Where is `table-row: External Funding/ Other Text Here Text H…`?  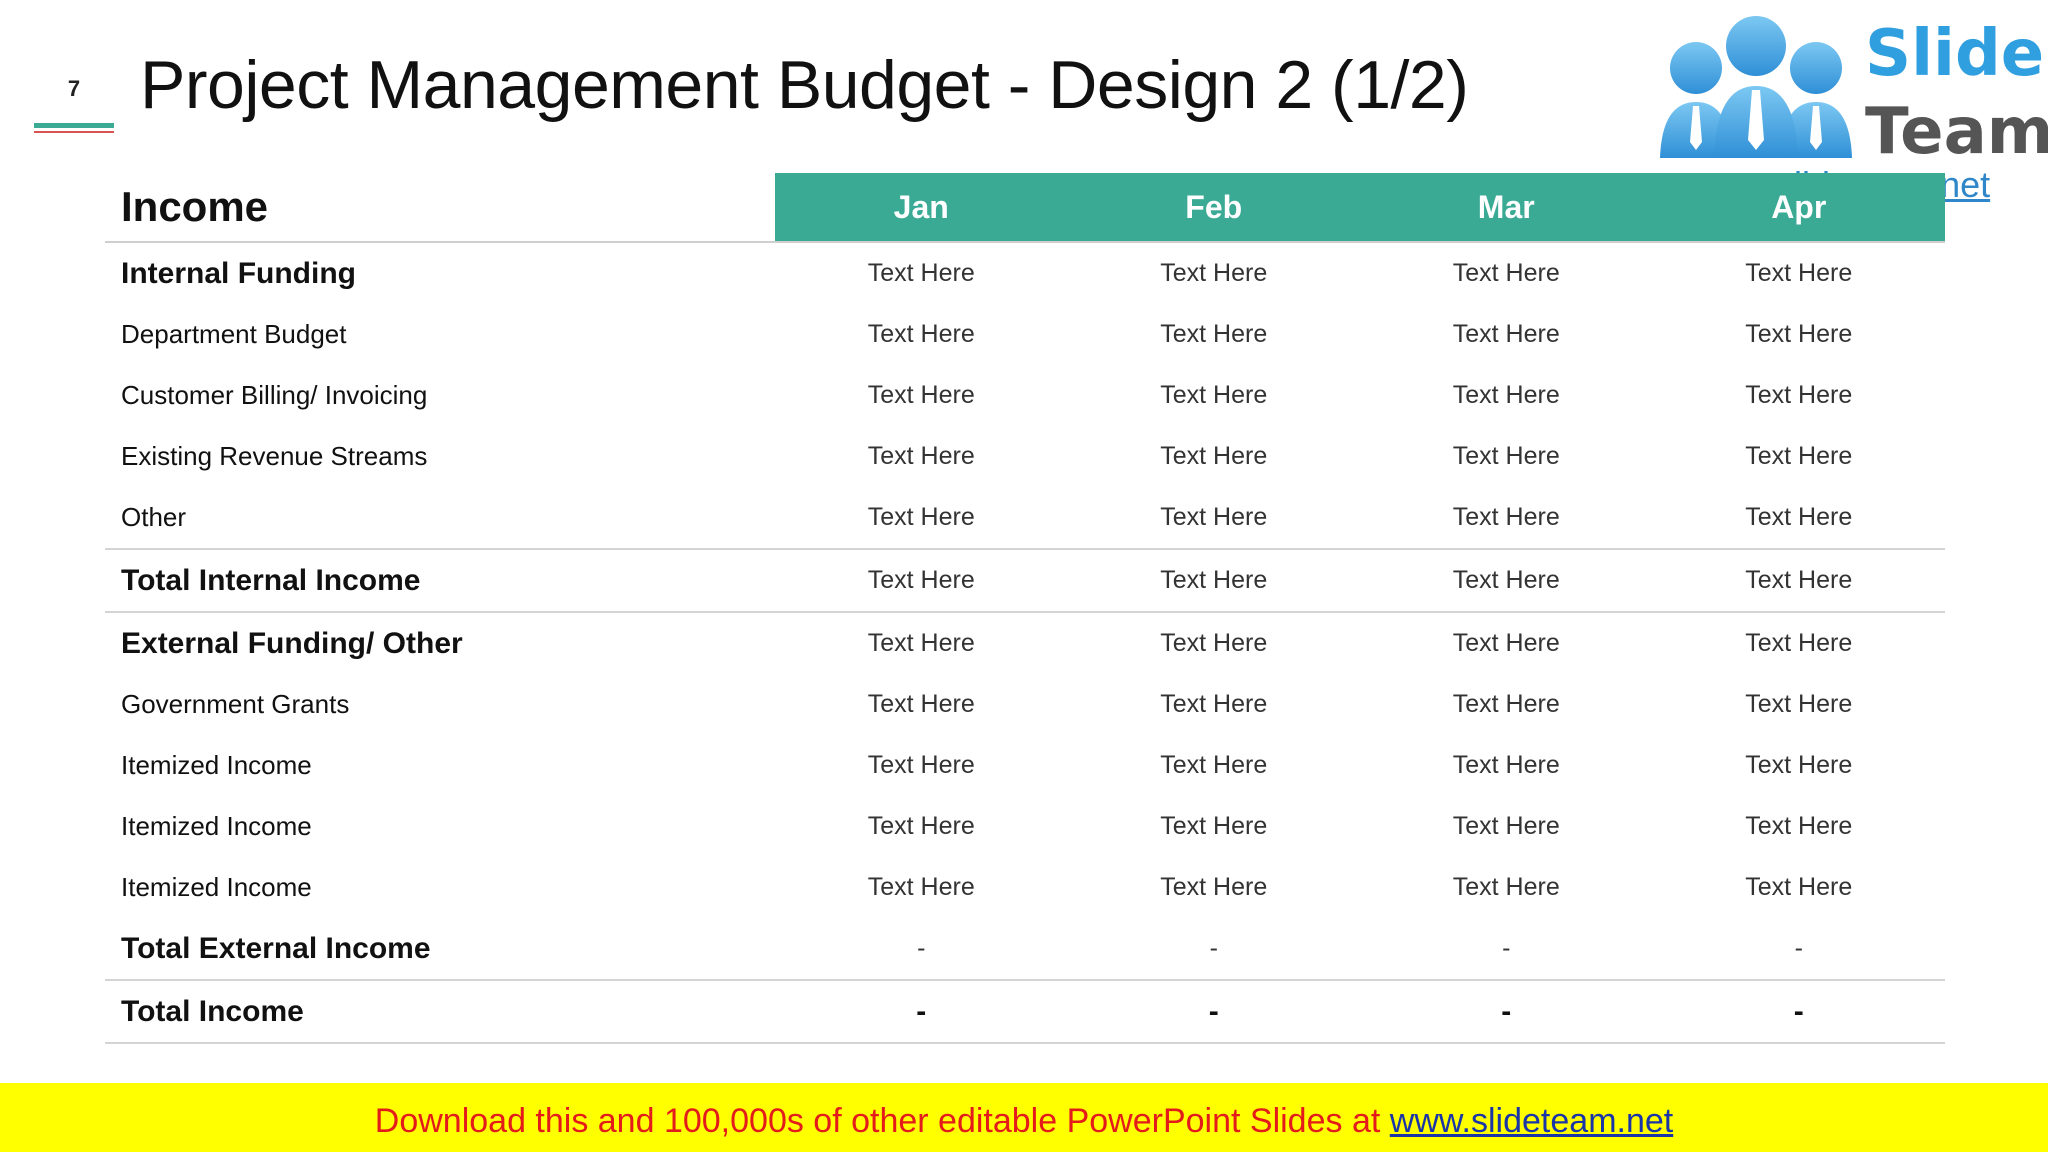 table-row: External Funding/ Other Text Here Text H… is located at coordinates (1025, 643).